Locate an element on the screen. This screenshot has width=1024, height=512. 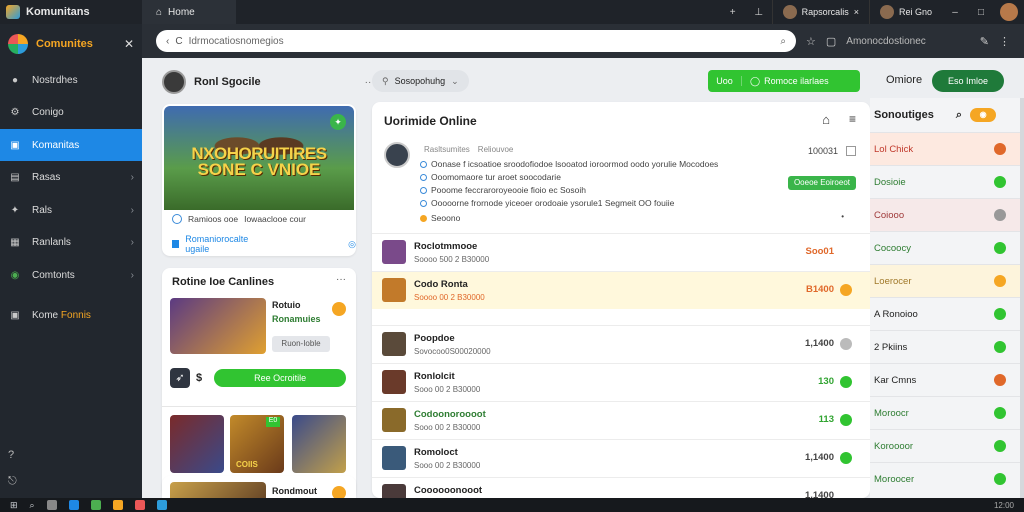
home-icon: ⌂ is located at coordinates (826, 119).